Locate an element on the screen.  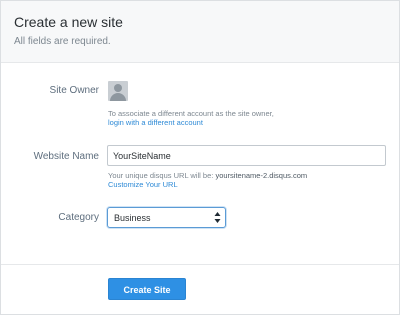
up-down-chevron-icon is located at coordinates (217, 217).